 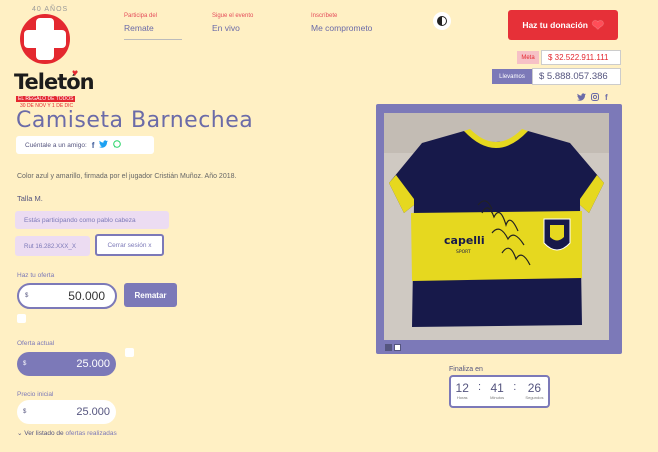 What do you see at coordinates (139, 28) in the screenshot?
I see `nav-remate-label: Remate` at bounding box center [139, 28].